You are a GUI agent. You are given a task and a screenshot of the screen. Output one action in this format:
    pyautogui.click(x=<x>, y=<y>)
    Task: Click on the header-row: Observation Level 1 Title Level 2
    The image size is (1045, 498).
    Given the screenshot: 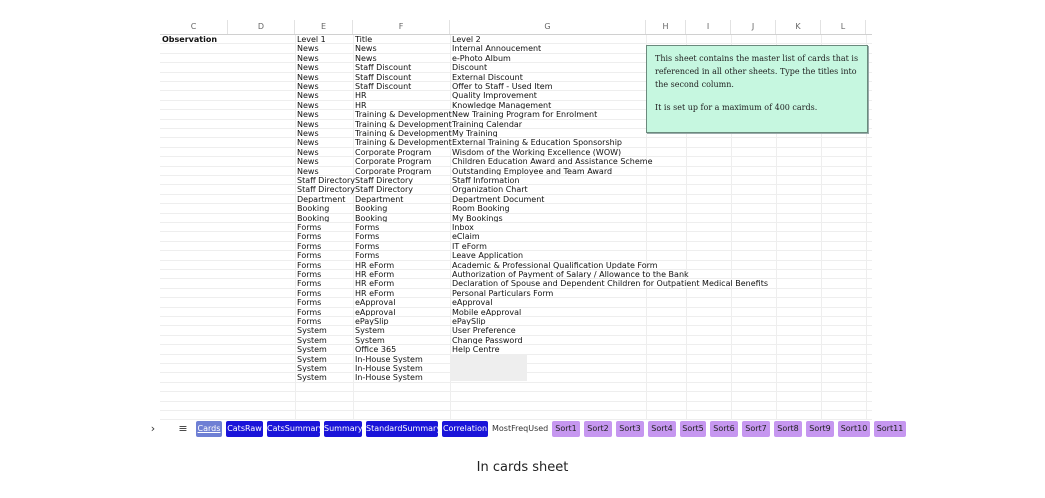 What is the action you would take?
    pyautogui.click(x=516, y=40)
    